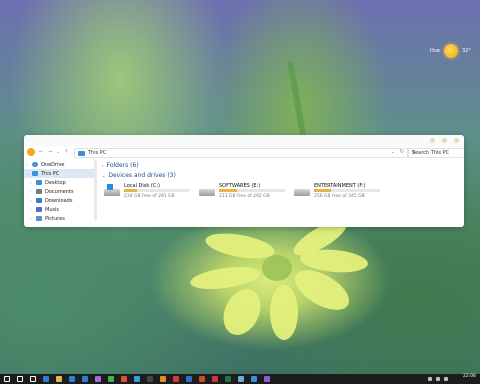 This screenshot has width=480, height=384. Describe the element at coordinates (111, 379) in the screenshot. I see `app-green-icon` at that location.